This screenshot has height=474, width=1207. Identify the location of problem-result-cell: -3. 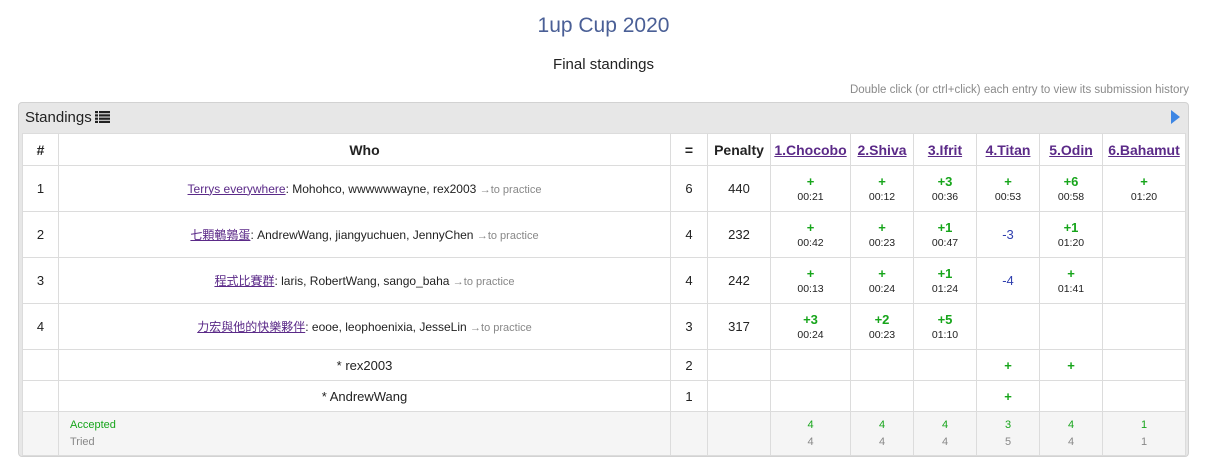
(1008, 234).